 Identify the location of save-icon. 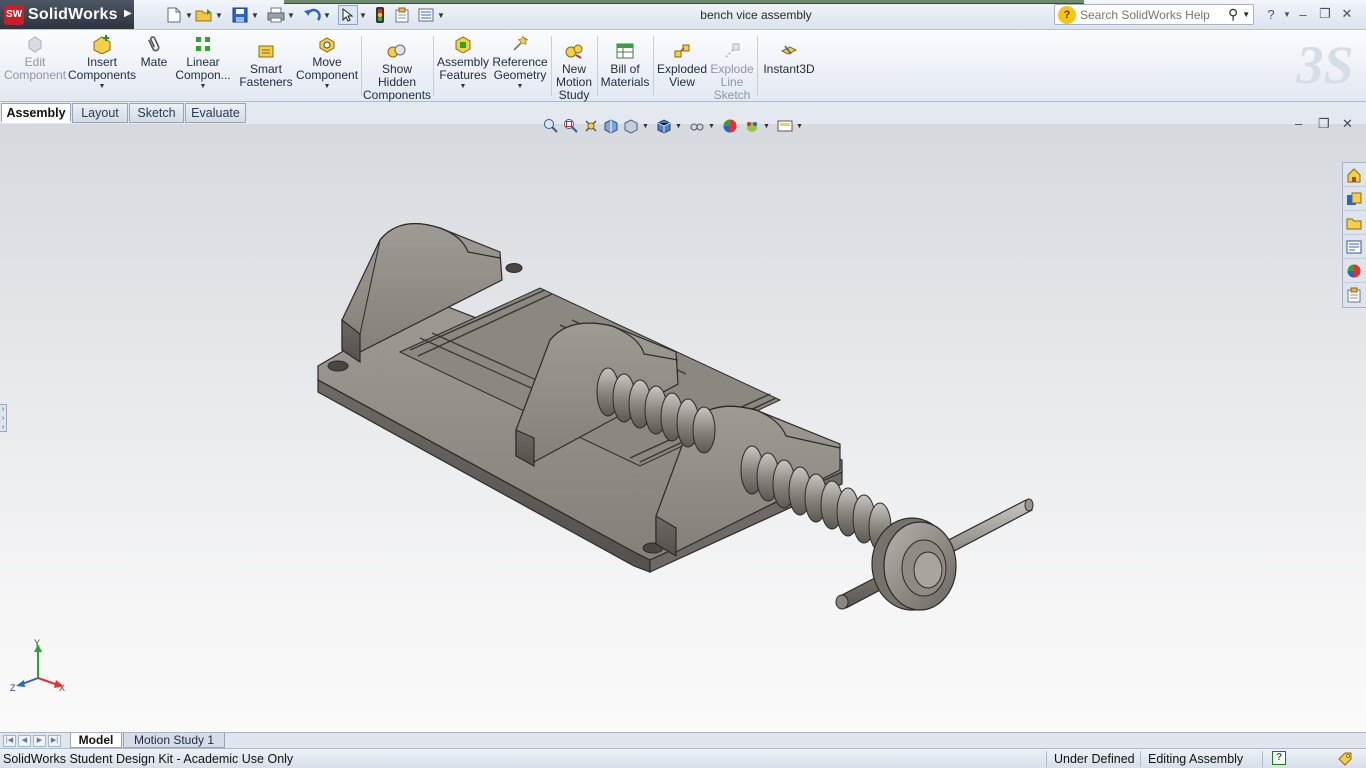
(240, 15).